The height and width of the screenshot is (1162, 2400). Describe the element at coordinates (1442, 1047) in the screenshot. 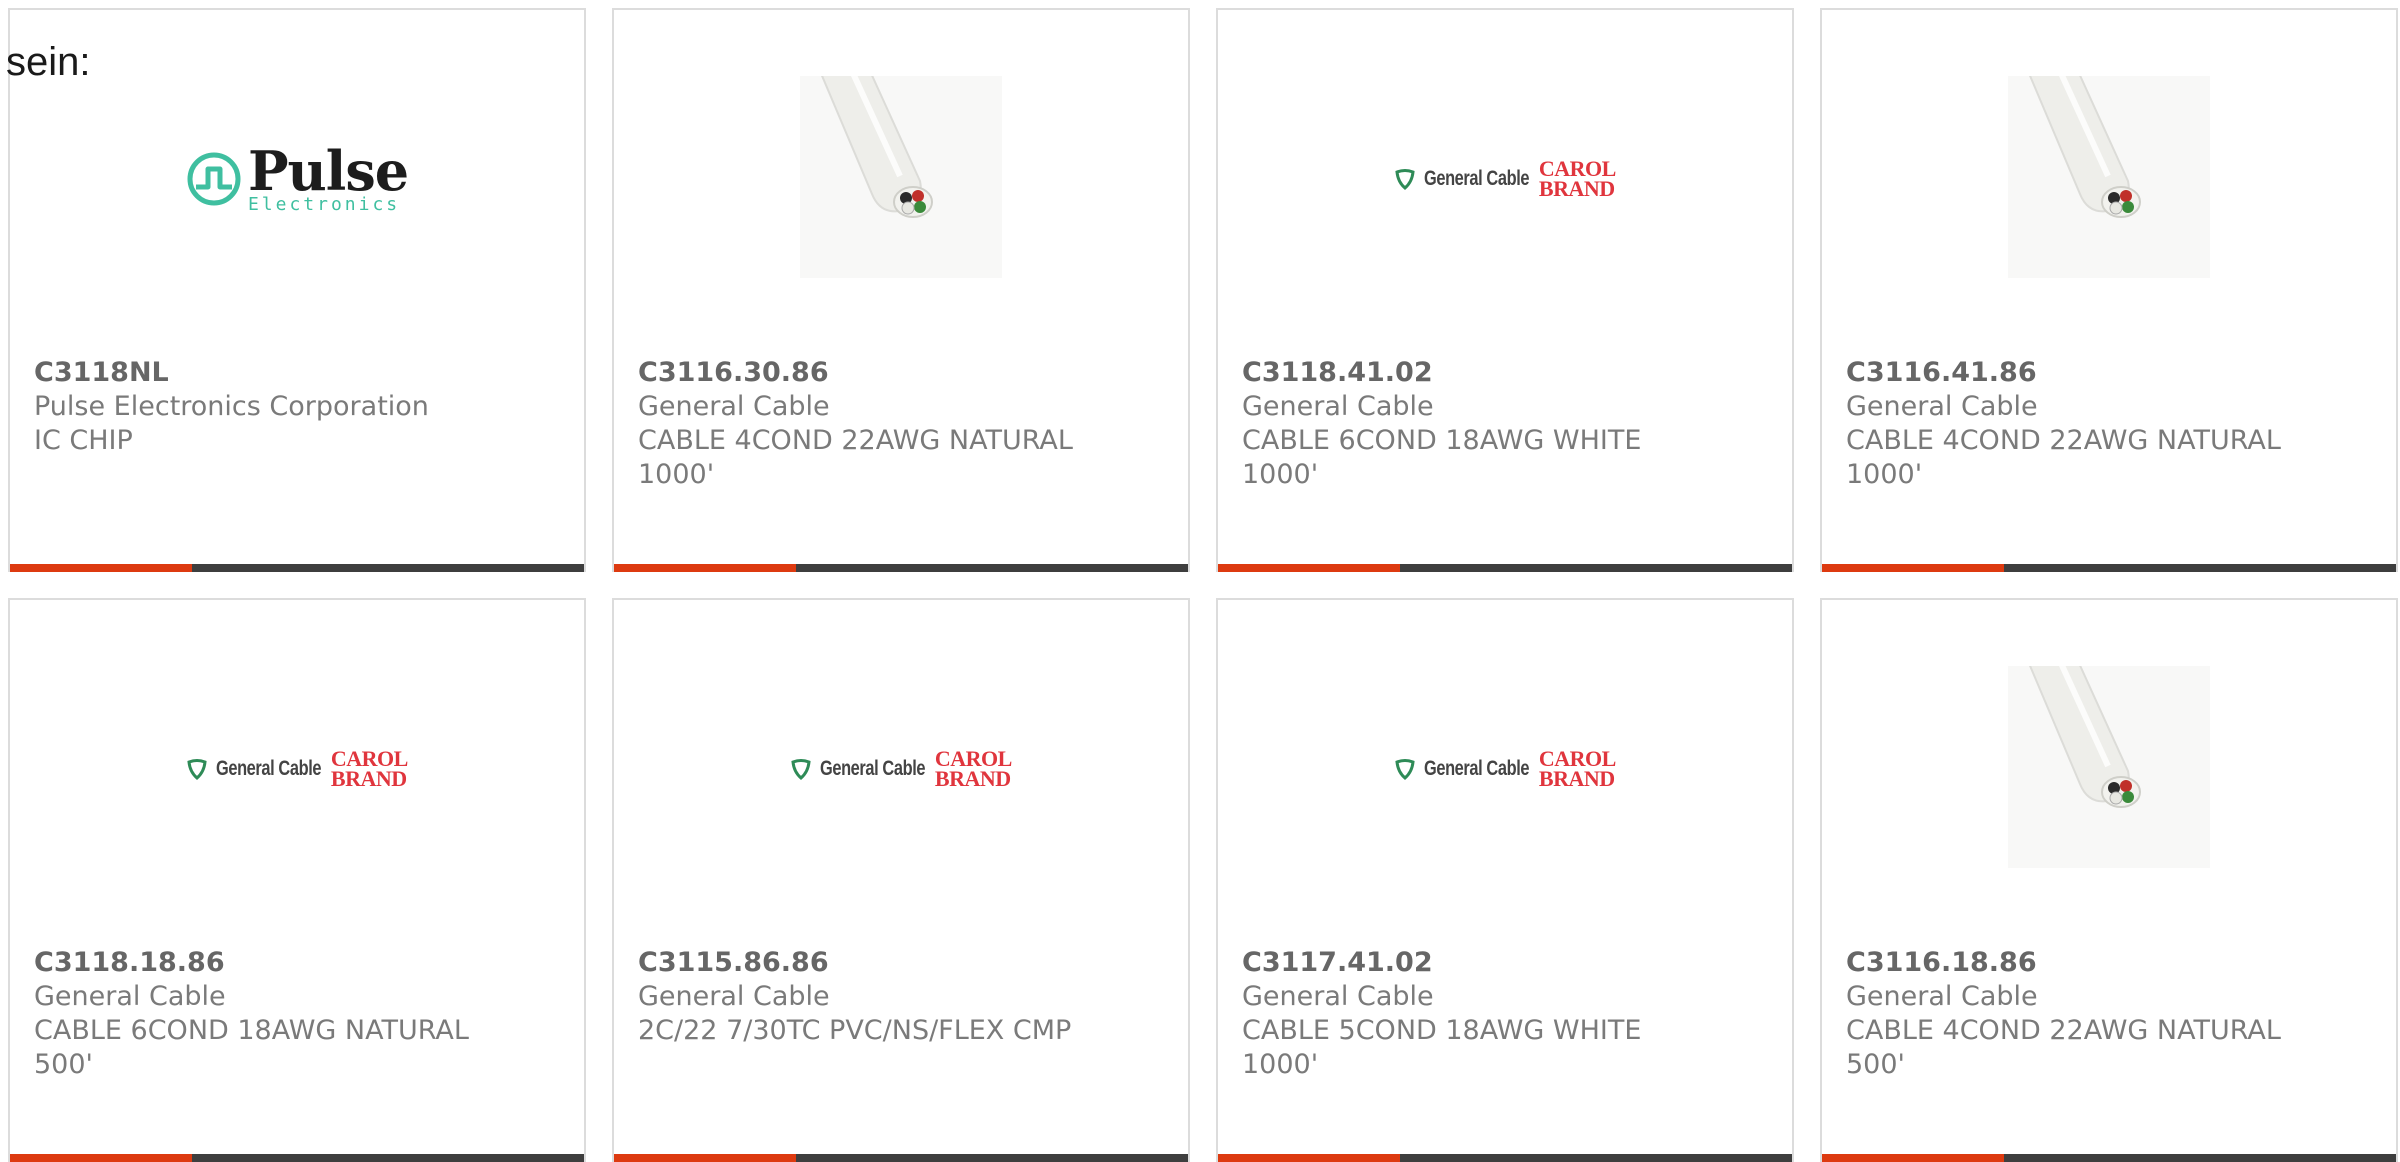

I see `product-description: CABLE 5COND 18AWG WHITE 1000'` at that location.